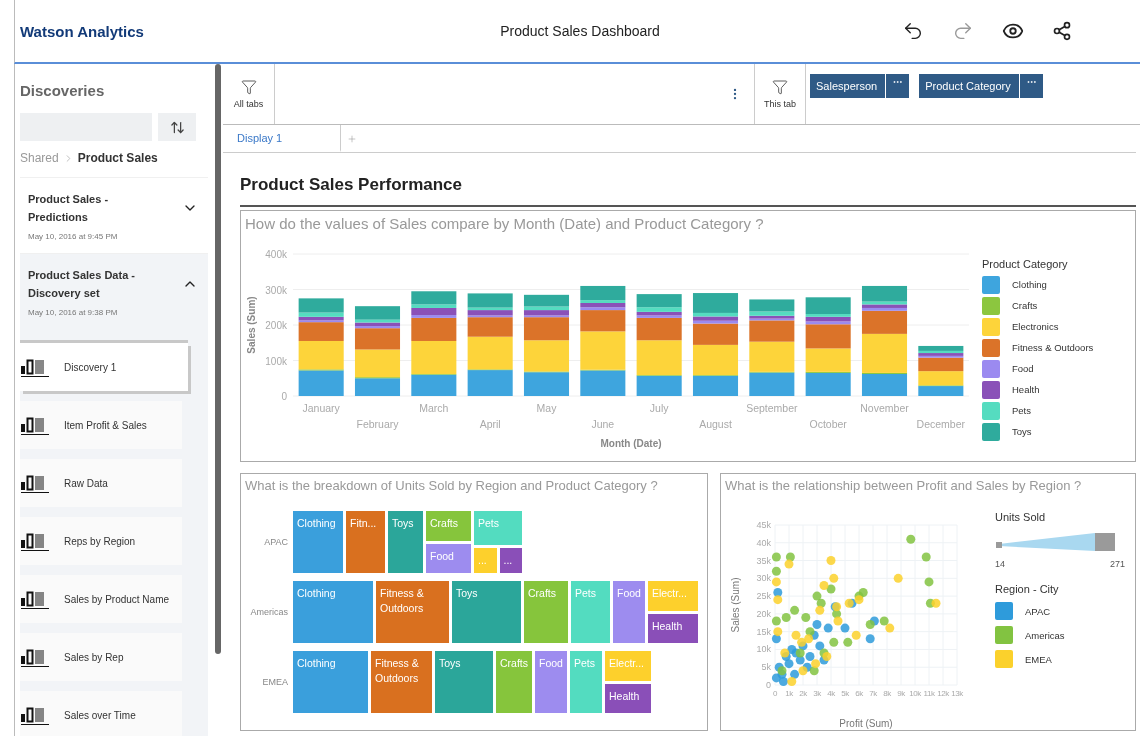 The image size is (1140, 736). I want to click on axis-tick-label: 200k, so click(276, 325).